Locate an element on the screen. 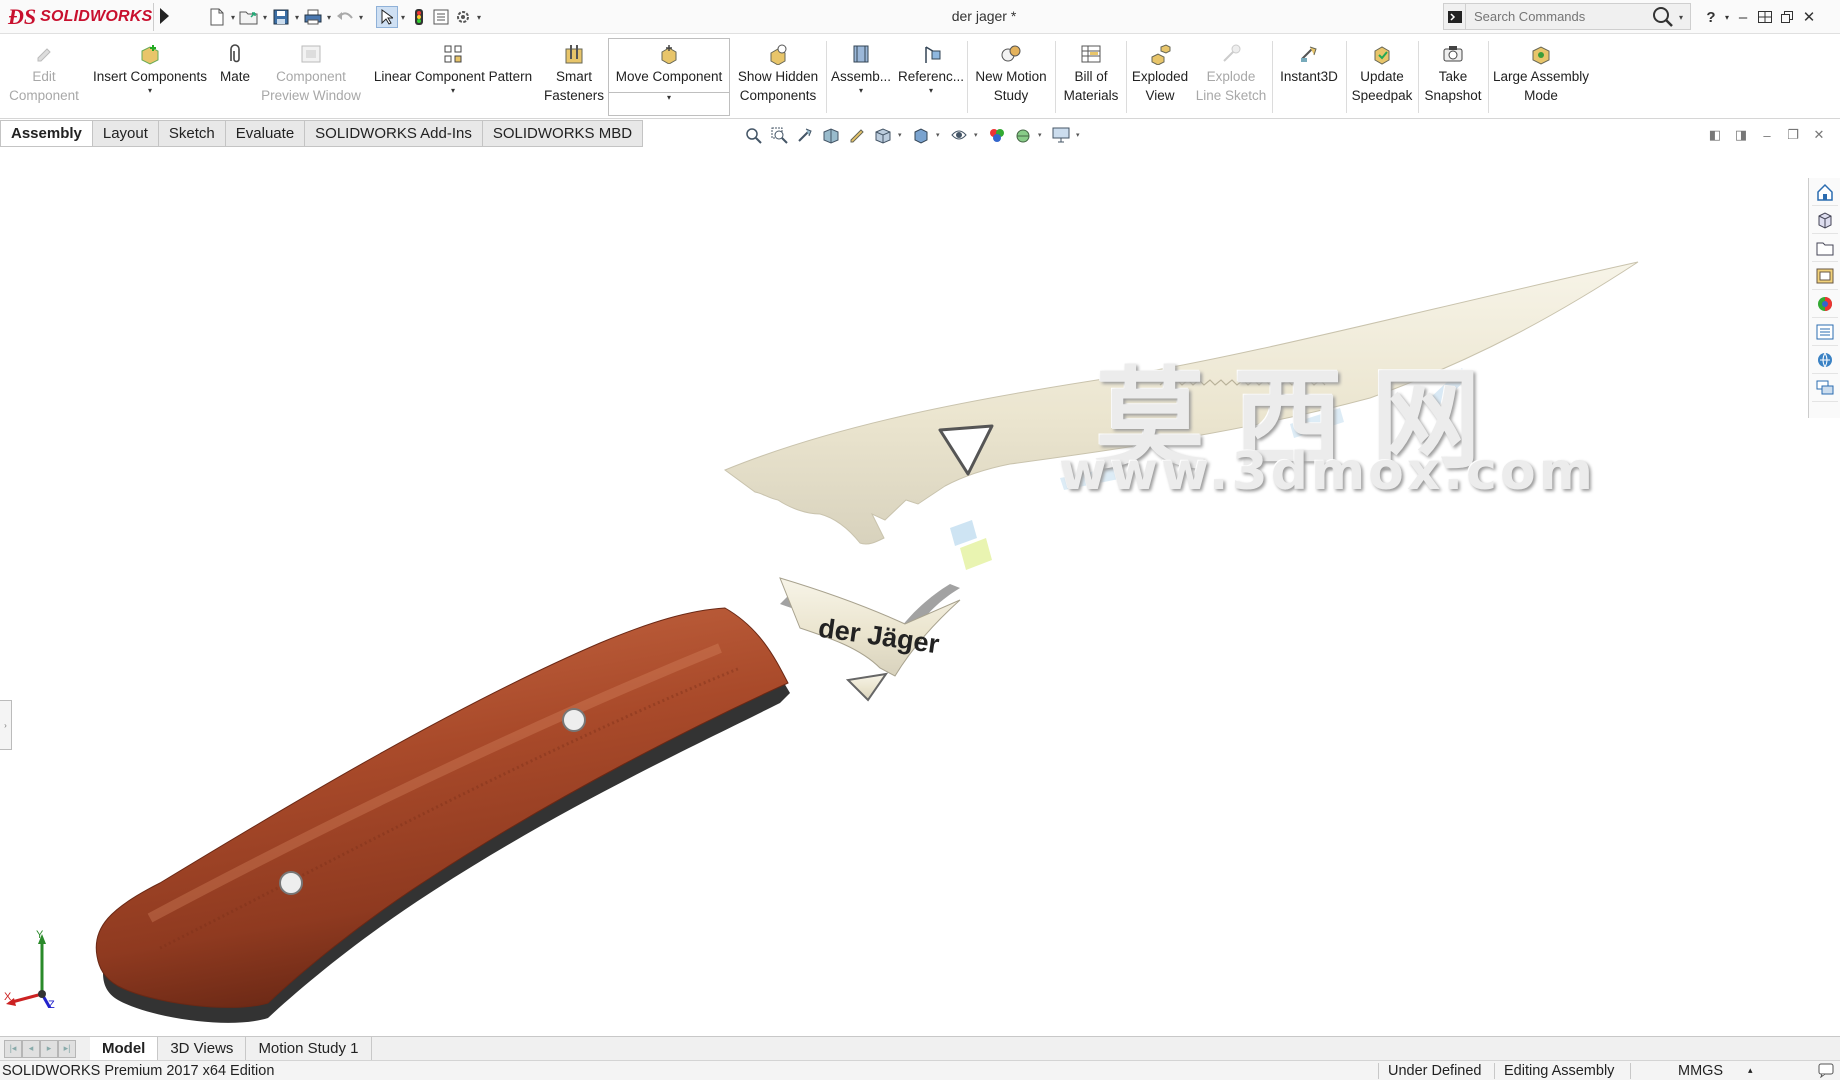  next-tab-icon: ▸ is located at coordinates (49, 1048).